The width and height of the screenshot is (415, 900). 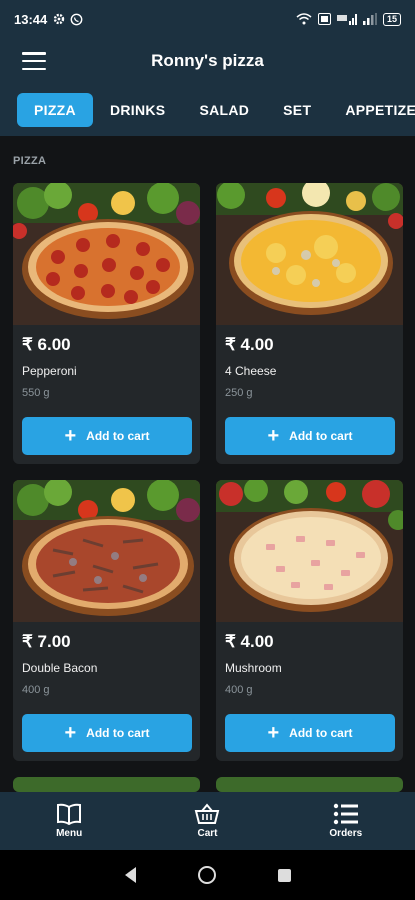 I want to click on whatsapp-icon, so click(x=76, y=19).